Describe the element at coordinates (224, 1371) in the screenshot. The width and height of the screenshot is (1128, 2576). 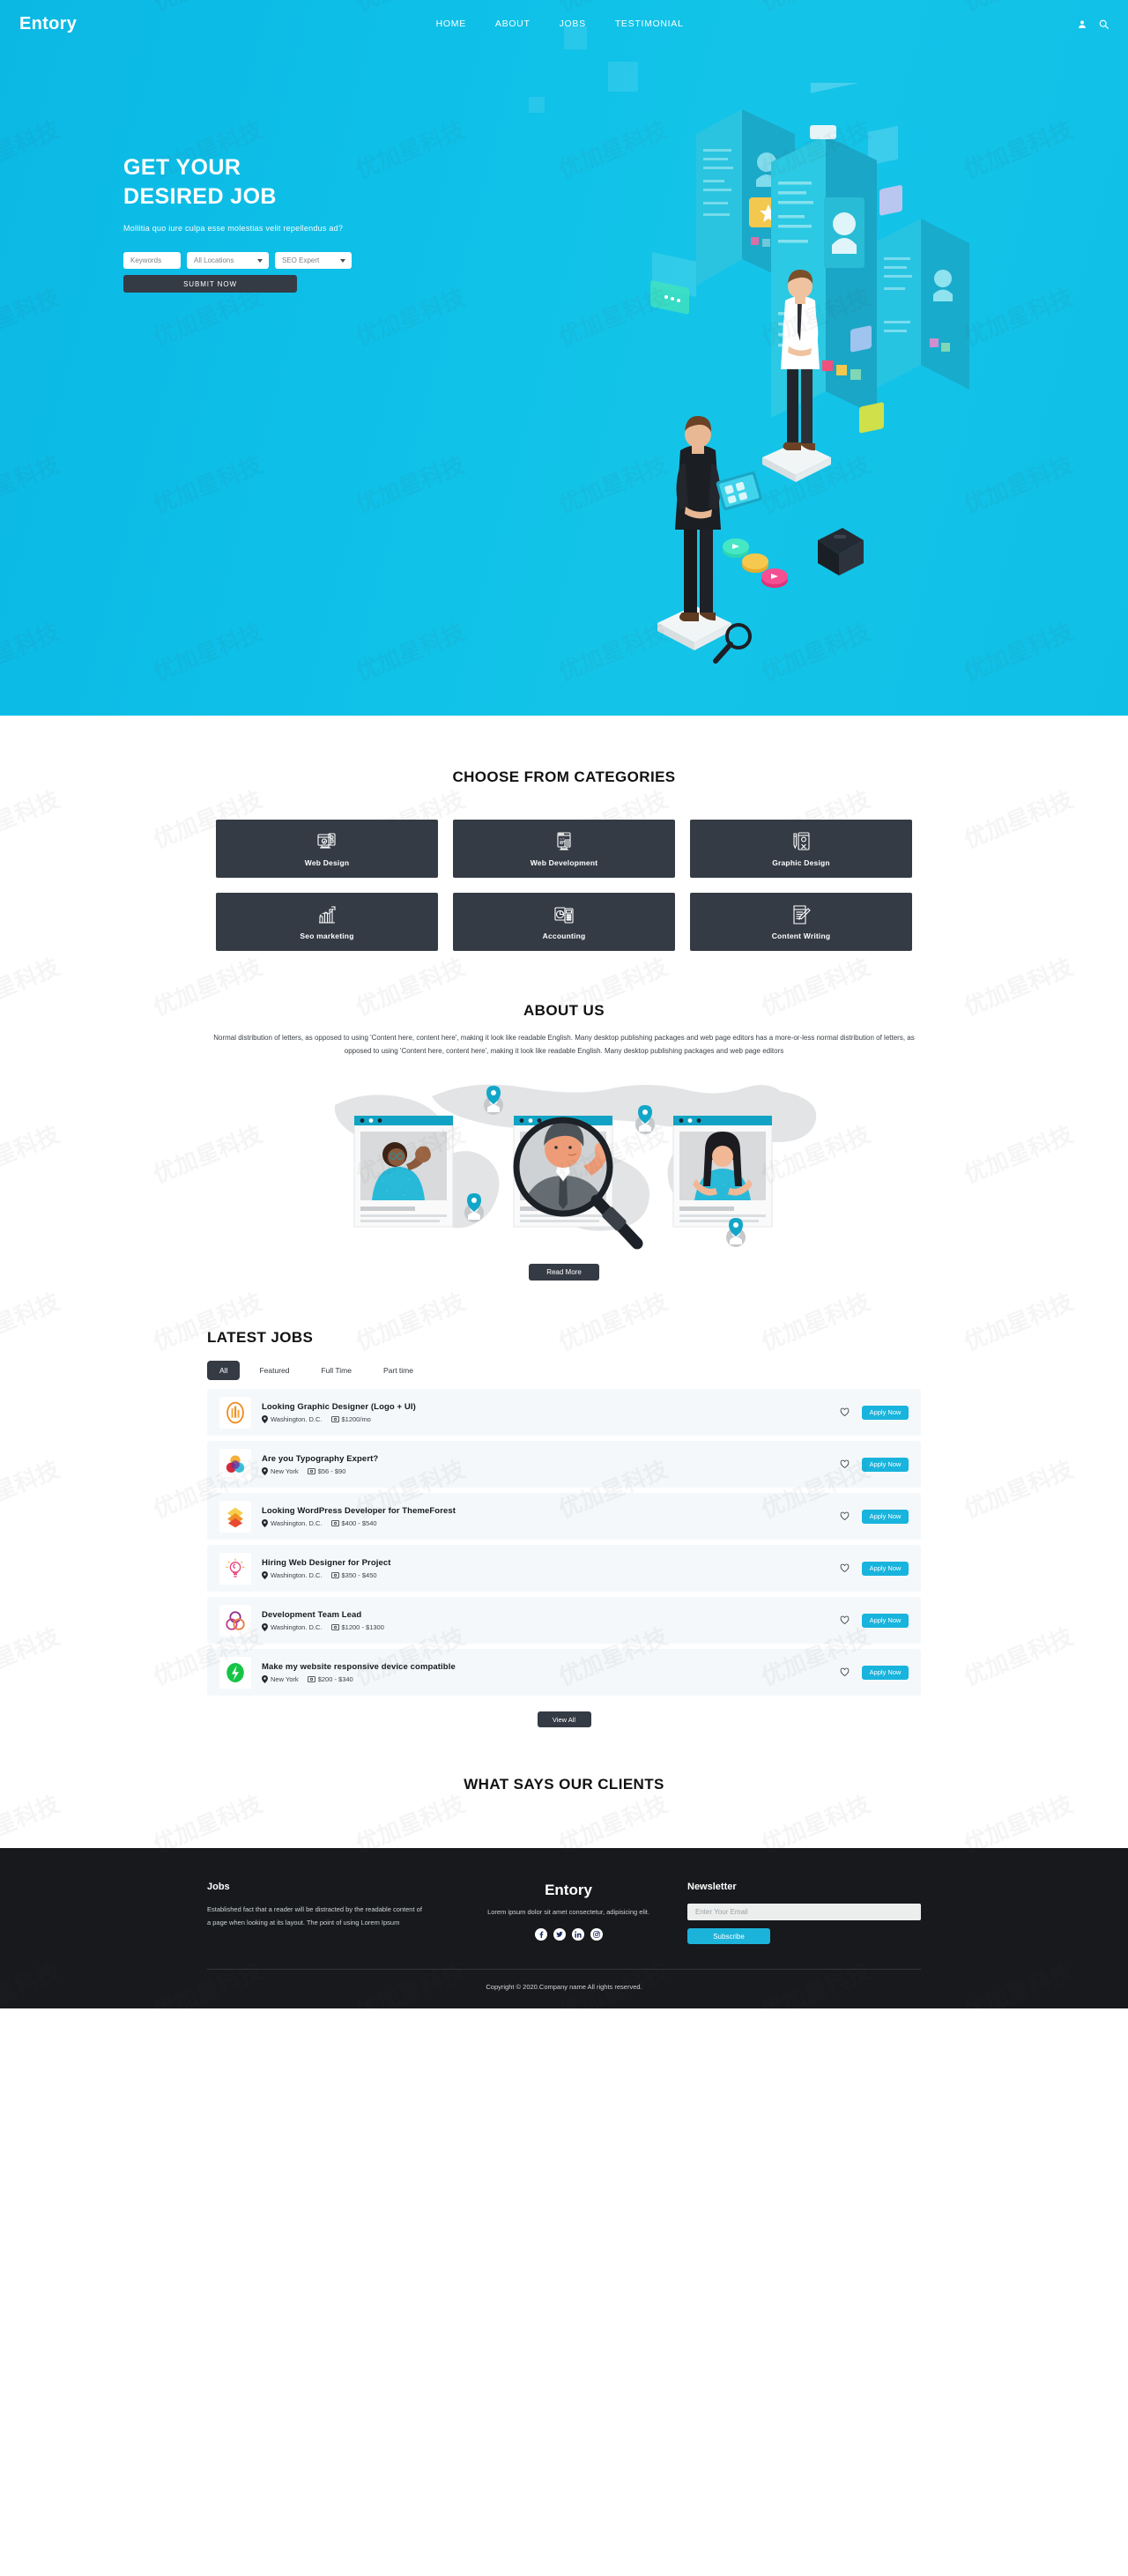
I see `tab-all: All` at that location.